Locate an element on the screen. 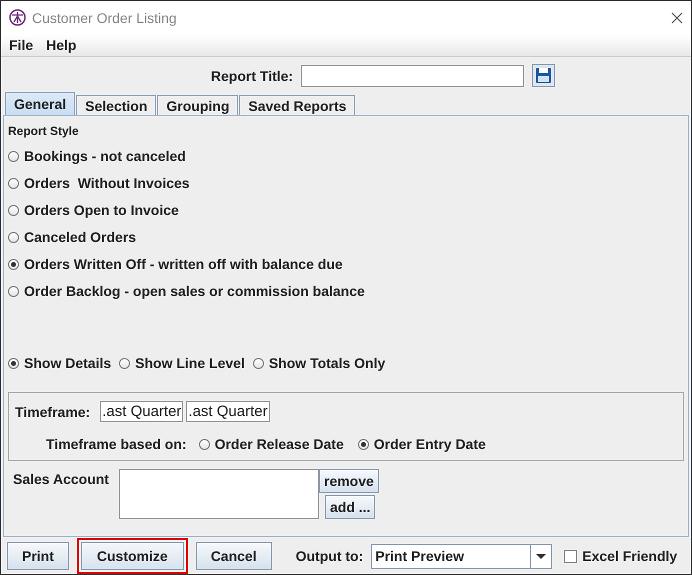  app-logo-icon is located at coordinates (17, 17).